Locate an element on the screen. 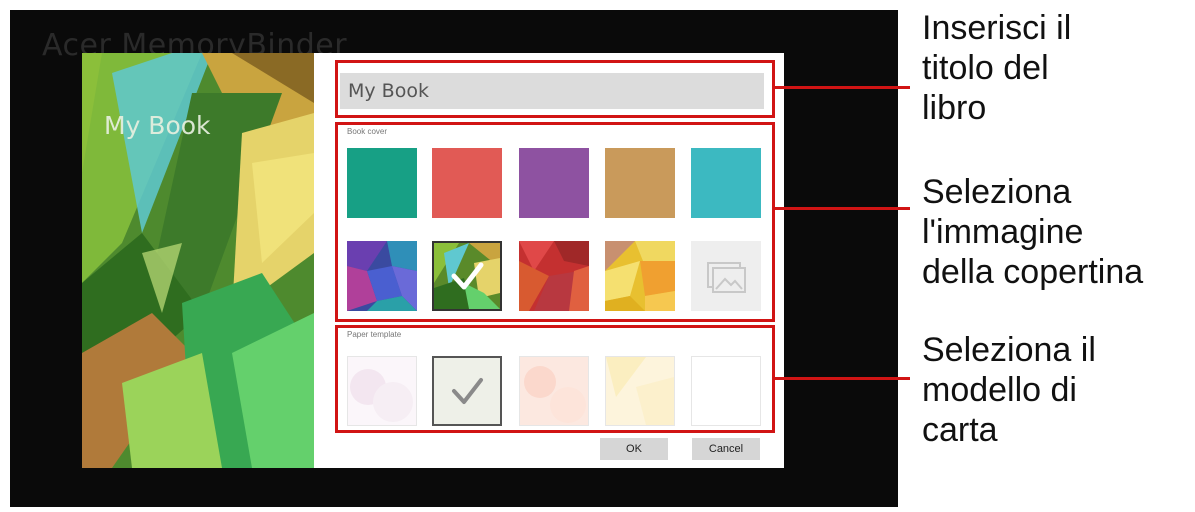 The image size is (1195, 512). cover-title: My Book is located at coordinates (157, 125).